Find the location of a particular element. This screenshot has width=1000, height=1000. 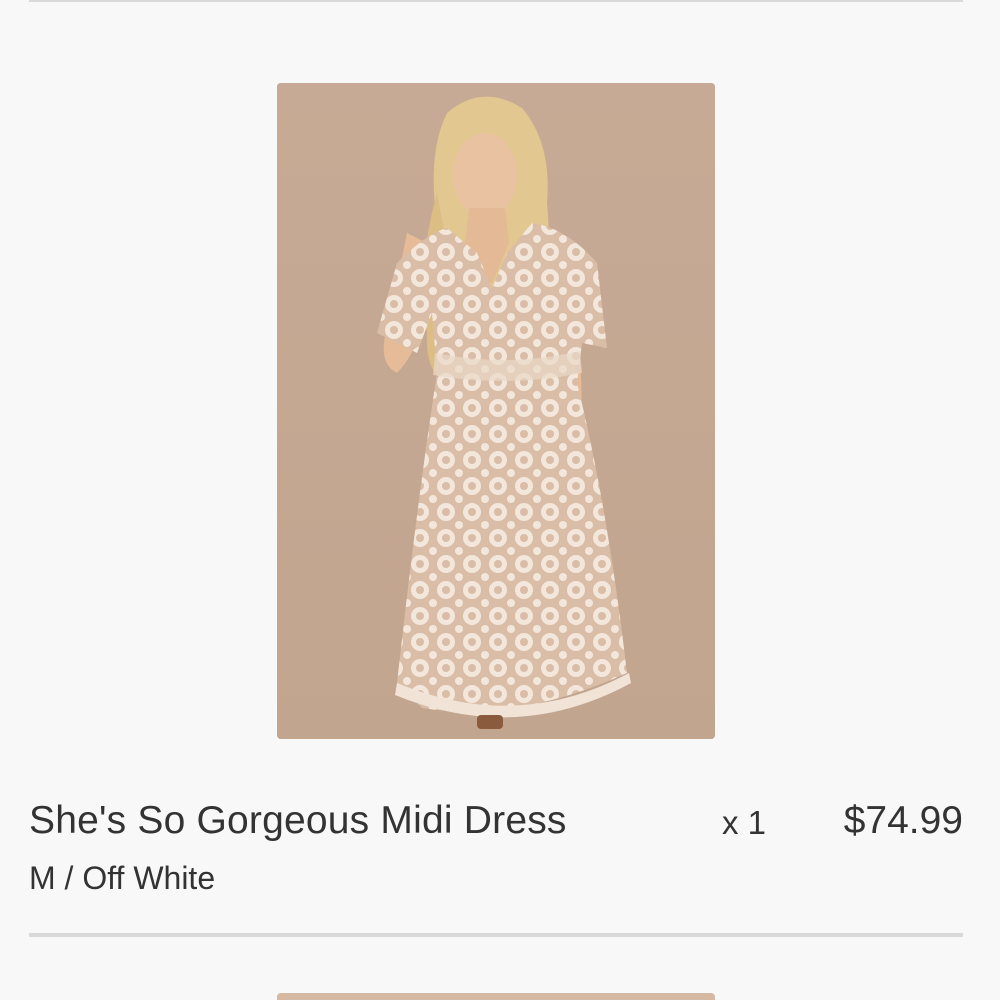

top-divider is located at coordinates (496, 1).